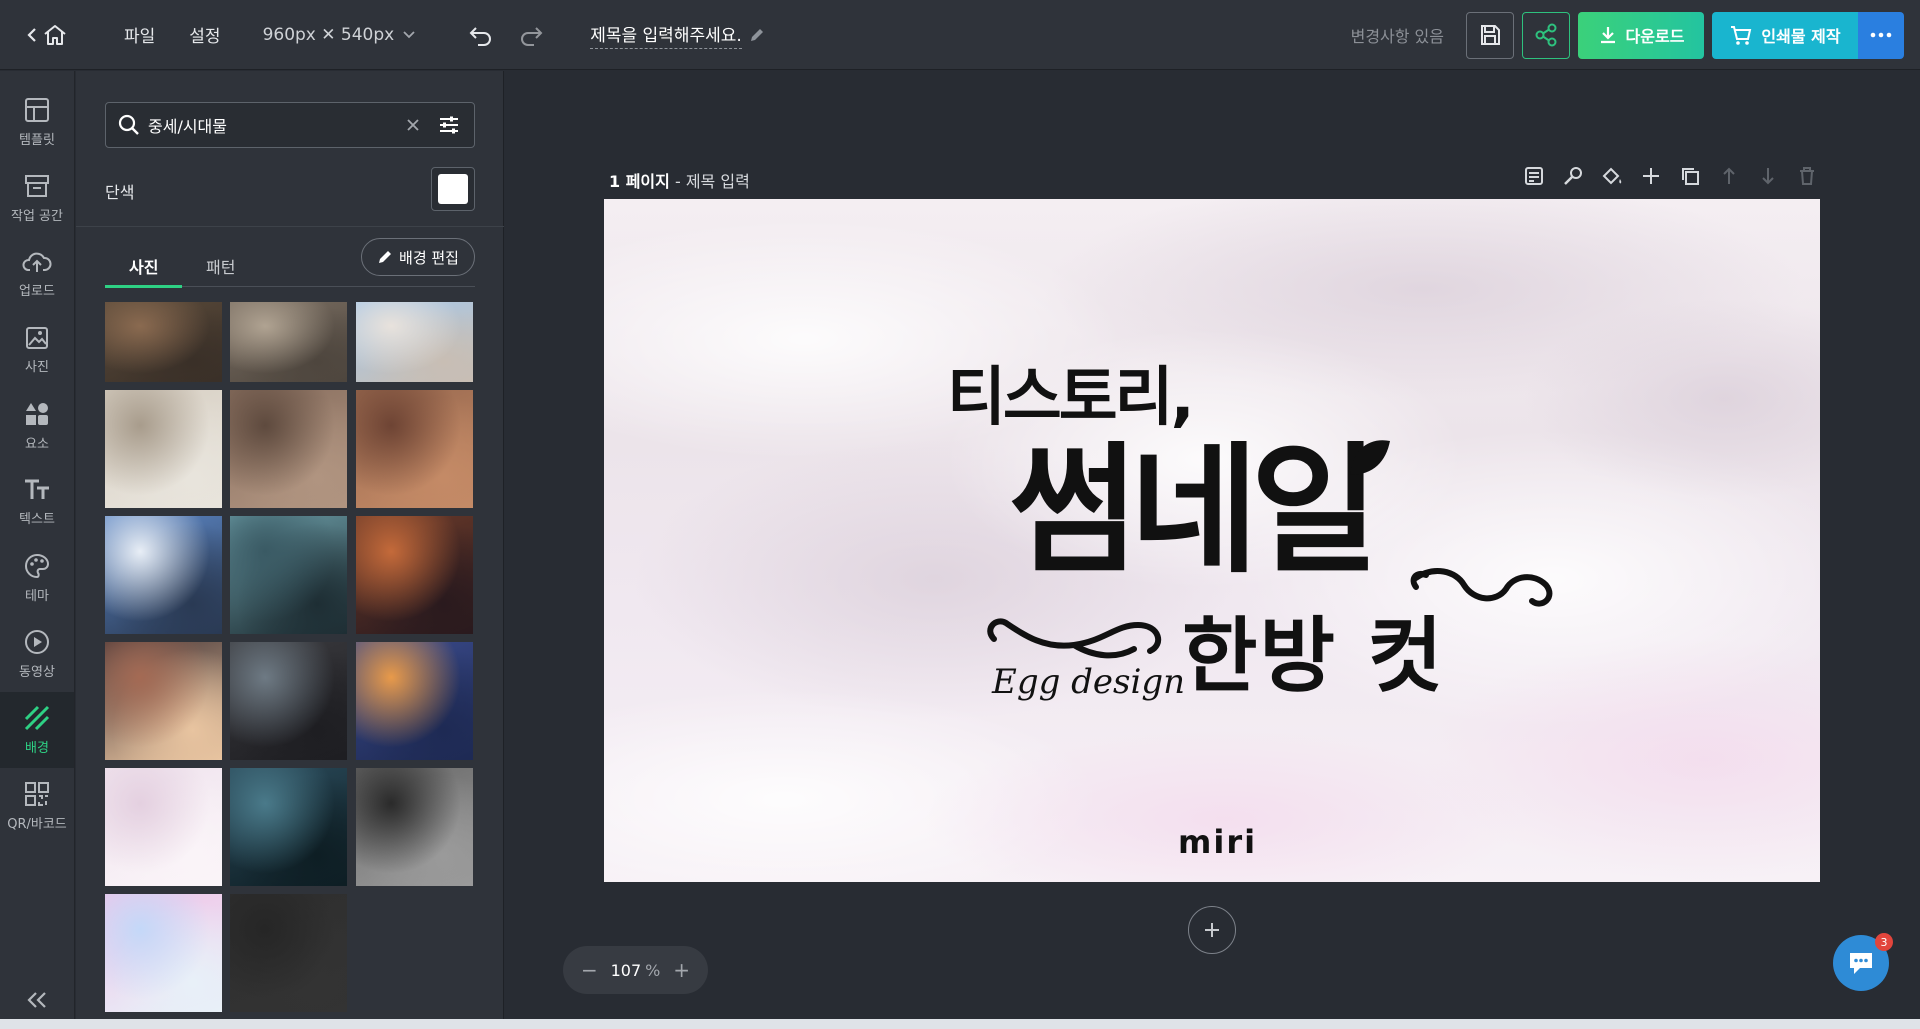  I want to click on delete-page-button, so click(1807, 176).